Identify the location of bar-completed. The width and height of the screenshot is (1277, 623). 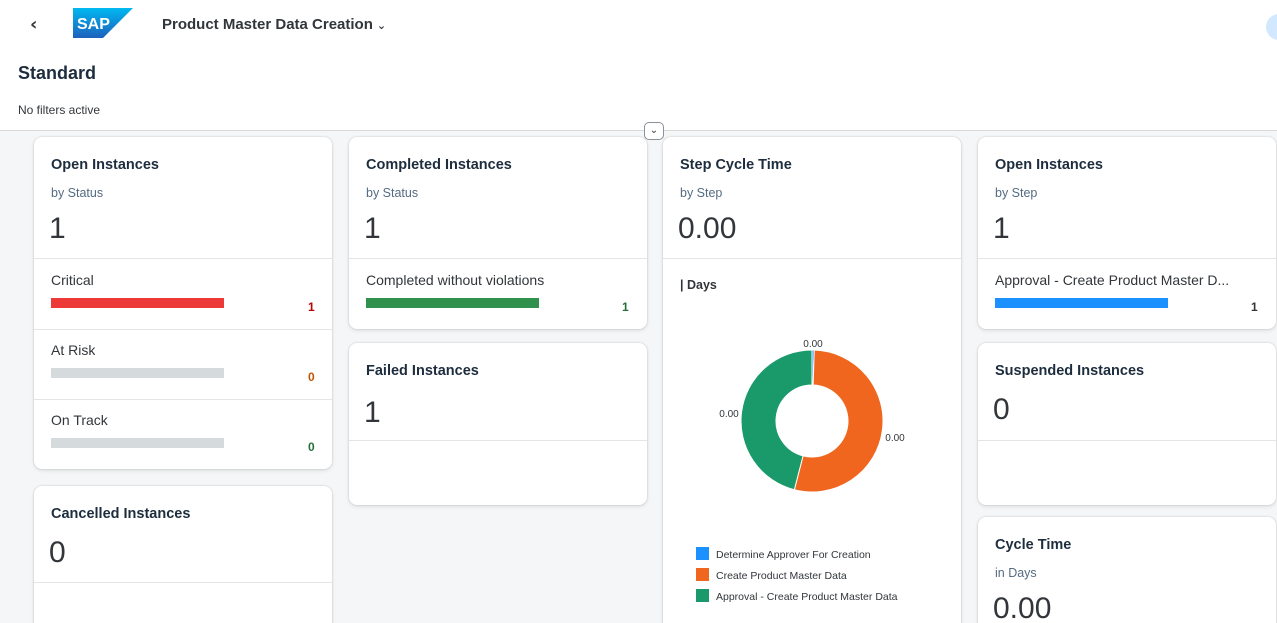
(452, 303).